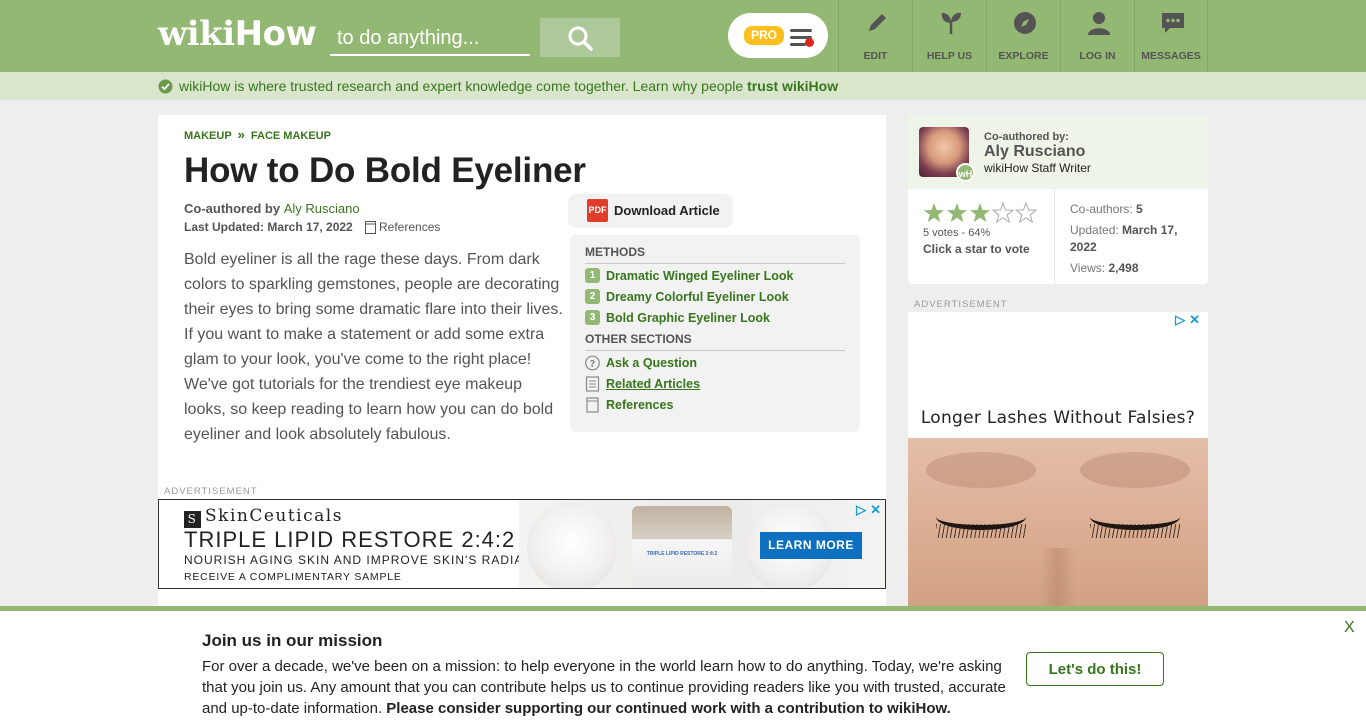 Image resolution: width=1366 pixels, height=728 pixels. Describe the element at coordinates (430, 37) in the screenshot. I see `search-input` at that location.